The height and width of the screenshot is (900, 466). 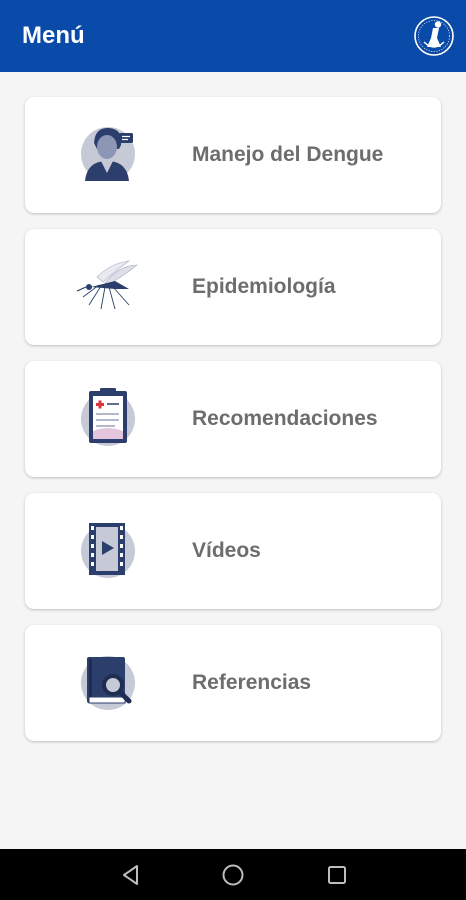 I want to click on menu-item-referencias: Referencias, so click(x=233, y=683).